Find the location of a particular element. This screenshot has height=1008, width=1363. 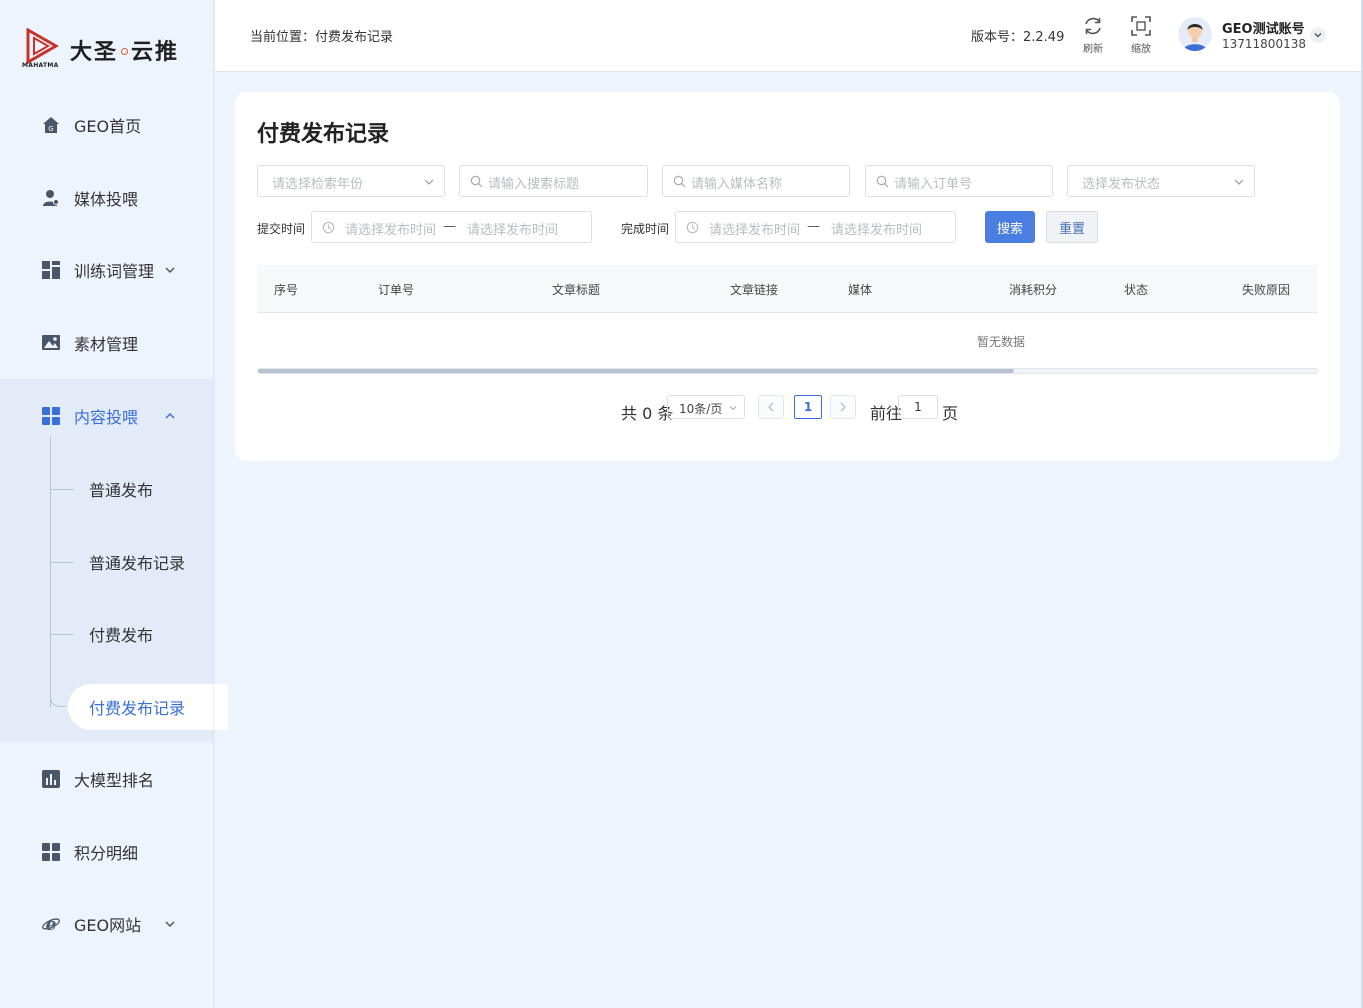

sidebar-divider is located at coordinates (214, 504).